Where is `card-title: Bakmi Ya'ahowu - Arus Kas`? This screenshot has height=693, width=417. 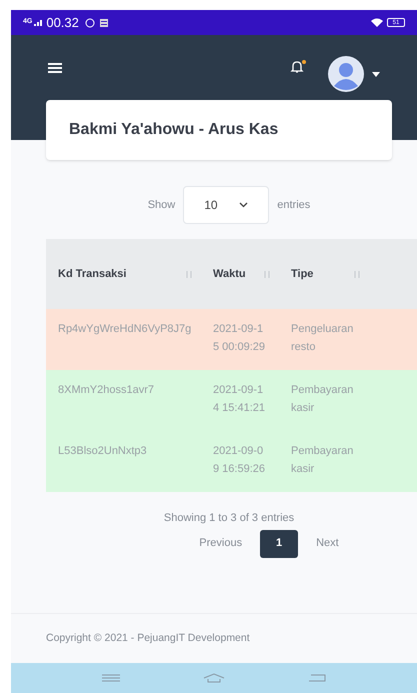
card-title: Bakmi Ya'ahowu - Arus Kas is located at coordinates (173, 130).